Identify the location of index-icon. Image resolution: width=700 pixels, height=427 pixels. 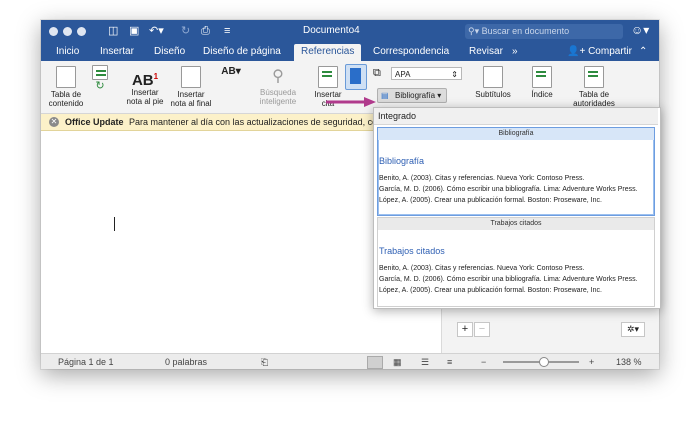
(542, 77).